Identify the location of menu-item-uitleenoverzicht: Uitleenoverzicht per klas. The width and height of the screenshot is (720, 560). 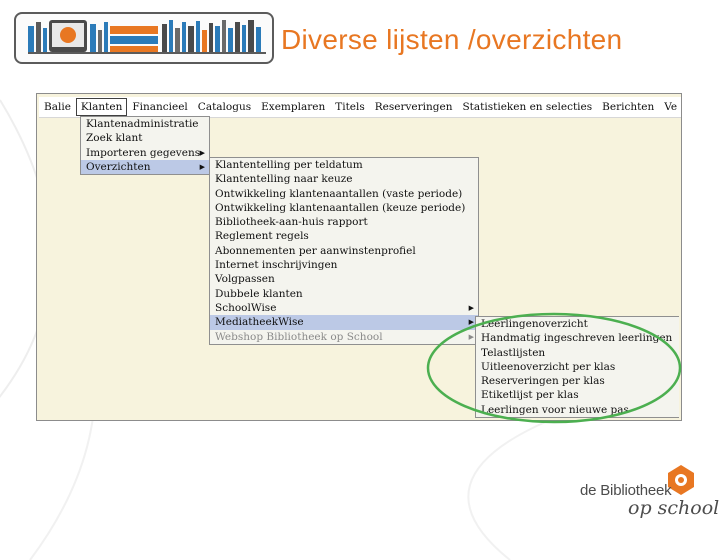
(577, 367).